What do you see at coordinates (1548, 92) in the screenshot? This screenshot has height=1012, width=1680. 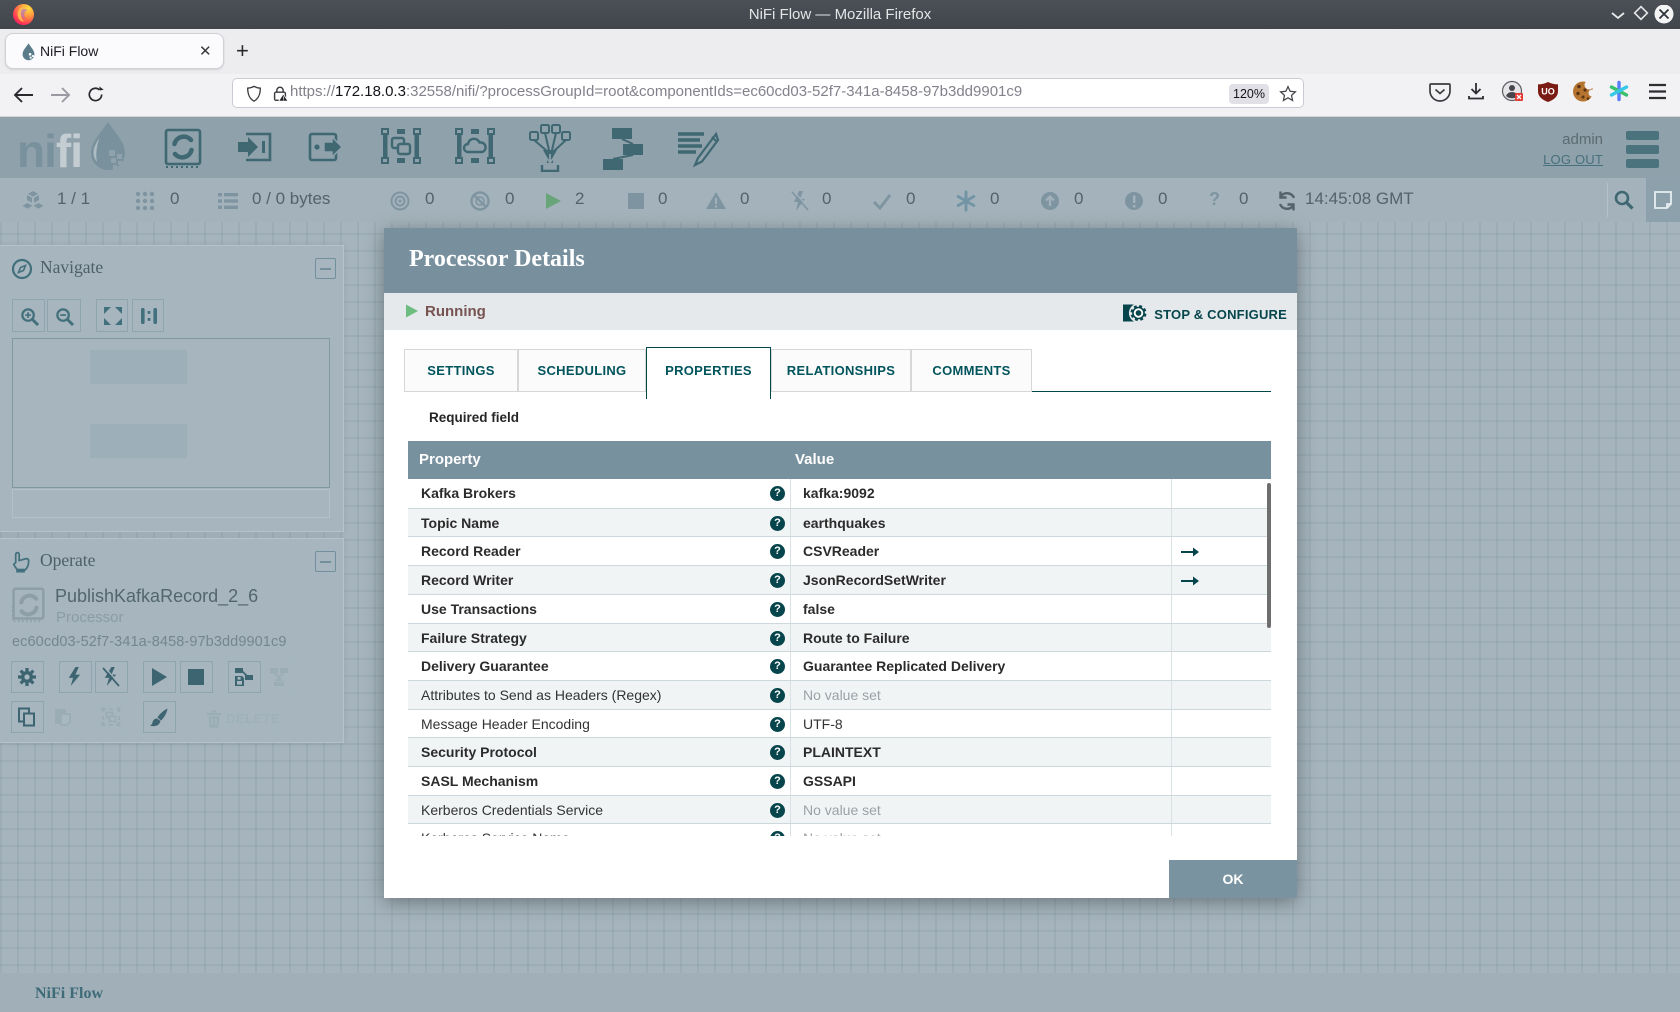 I see `svg-text: UO` at bounding box center [1548, 92].